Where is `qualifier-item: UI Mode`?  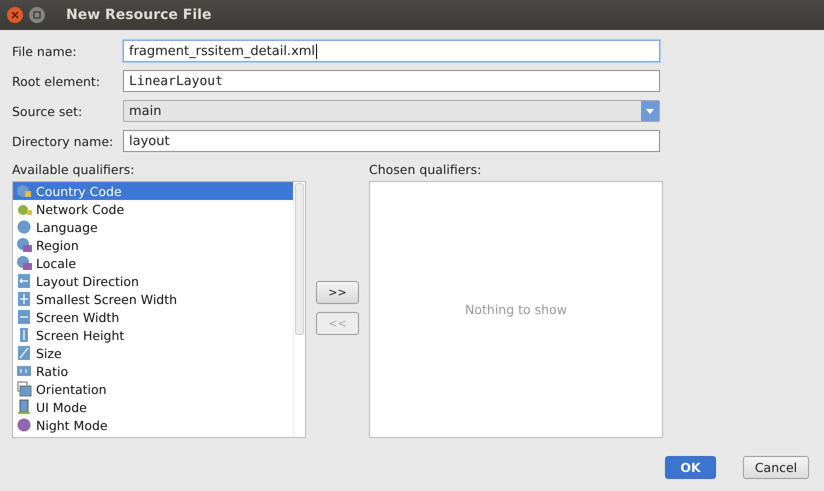 qualifier-item: UI Mode is located at coordinates (153, 407).